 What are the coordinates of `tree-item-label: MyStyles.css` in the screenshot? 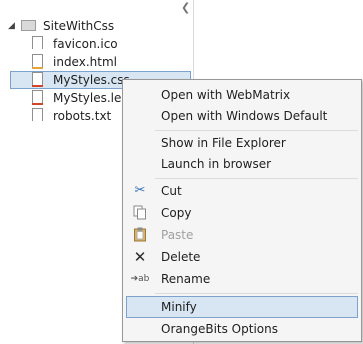 It's located at (91, 80).